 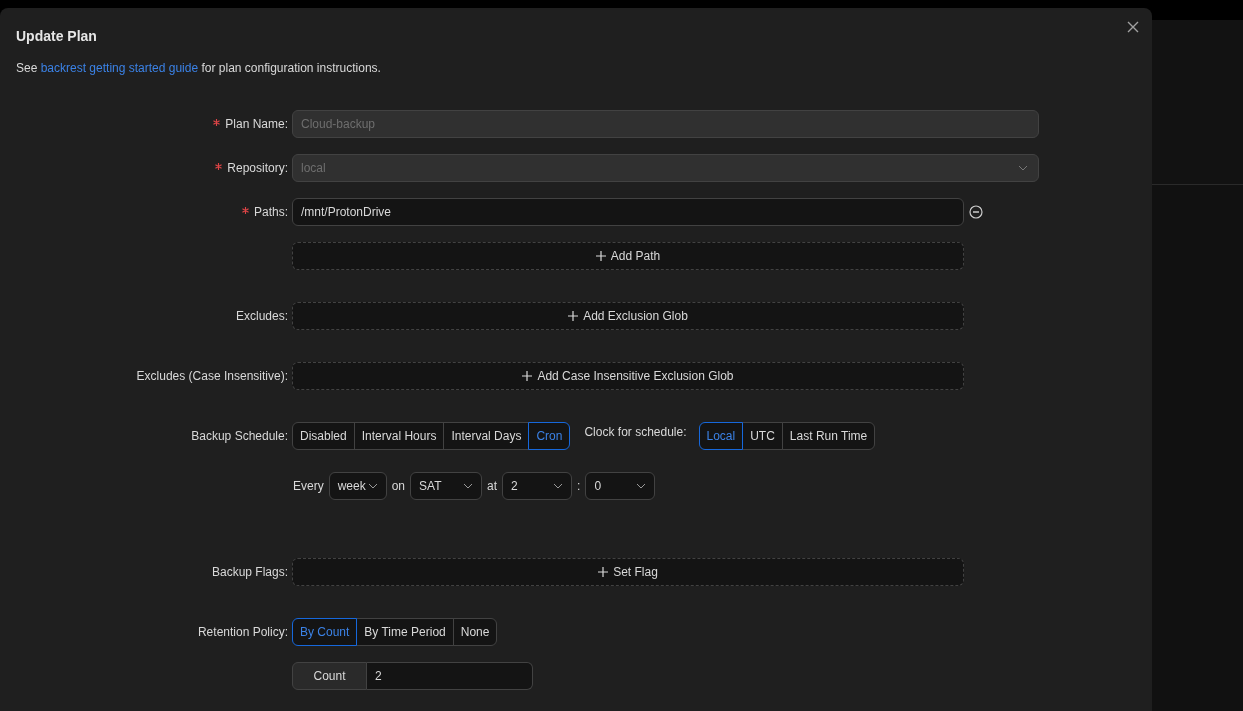 What do you see at coordinates (628, 316) in the screenshot?
I see `add-exclusion-button: Add Exclusion Glob` at bounding box center [628, 316].